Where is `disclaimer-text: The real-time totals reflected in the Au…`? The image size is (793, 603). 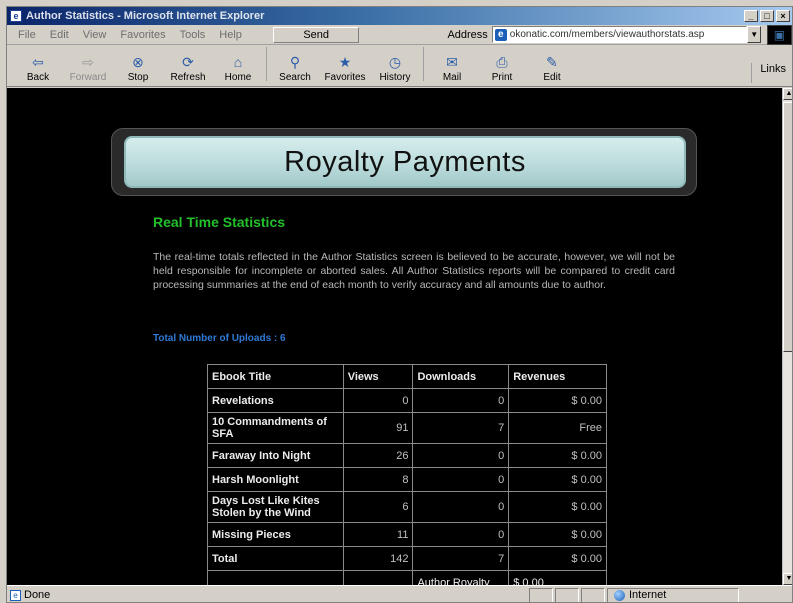
disclaimer-text: The real-time totals reflected in the Au… is located at coordinates (414, 271).